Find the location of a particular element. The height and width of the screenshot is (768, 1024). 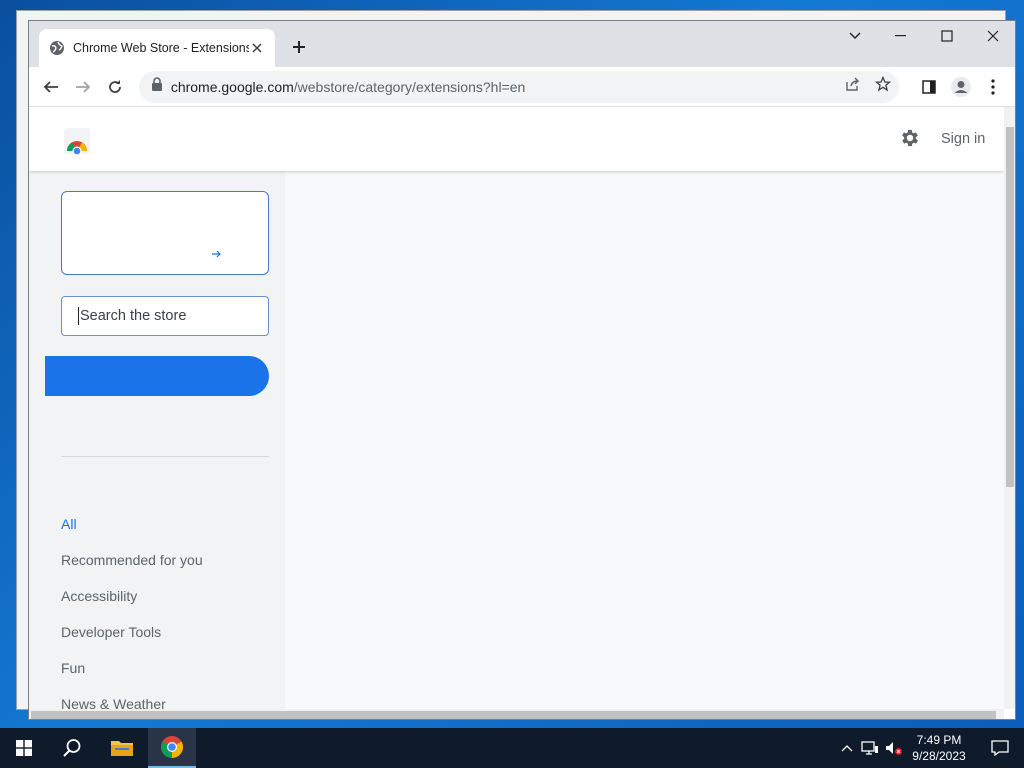

category-all: All is located at coordinates (69, 524).